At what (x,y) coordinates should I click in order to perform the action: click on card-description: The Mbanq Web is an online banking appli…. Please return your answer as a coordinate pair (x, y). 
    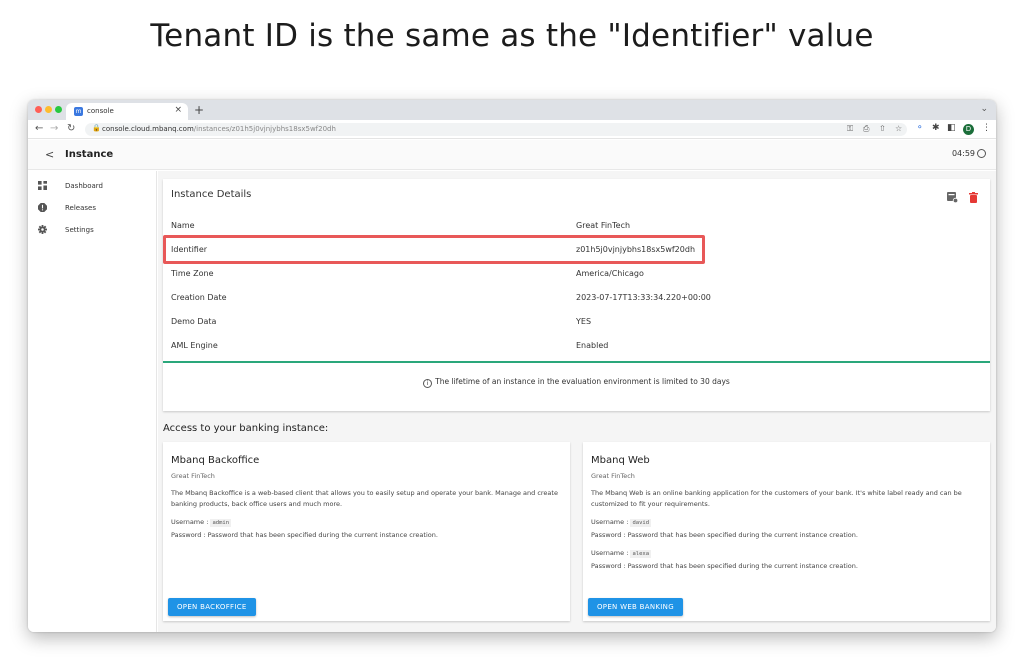
    Looking at the image, I should click on (776, 498).